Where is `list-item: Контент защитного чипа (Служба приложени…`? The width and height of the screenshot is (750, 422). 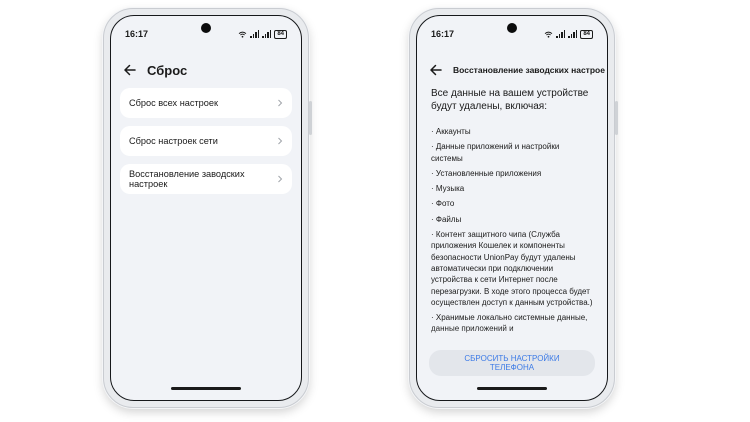
list-item: Контент защитного чипа (Служба приложени… is located at coordinates (512, 268).